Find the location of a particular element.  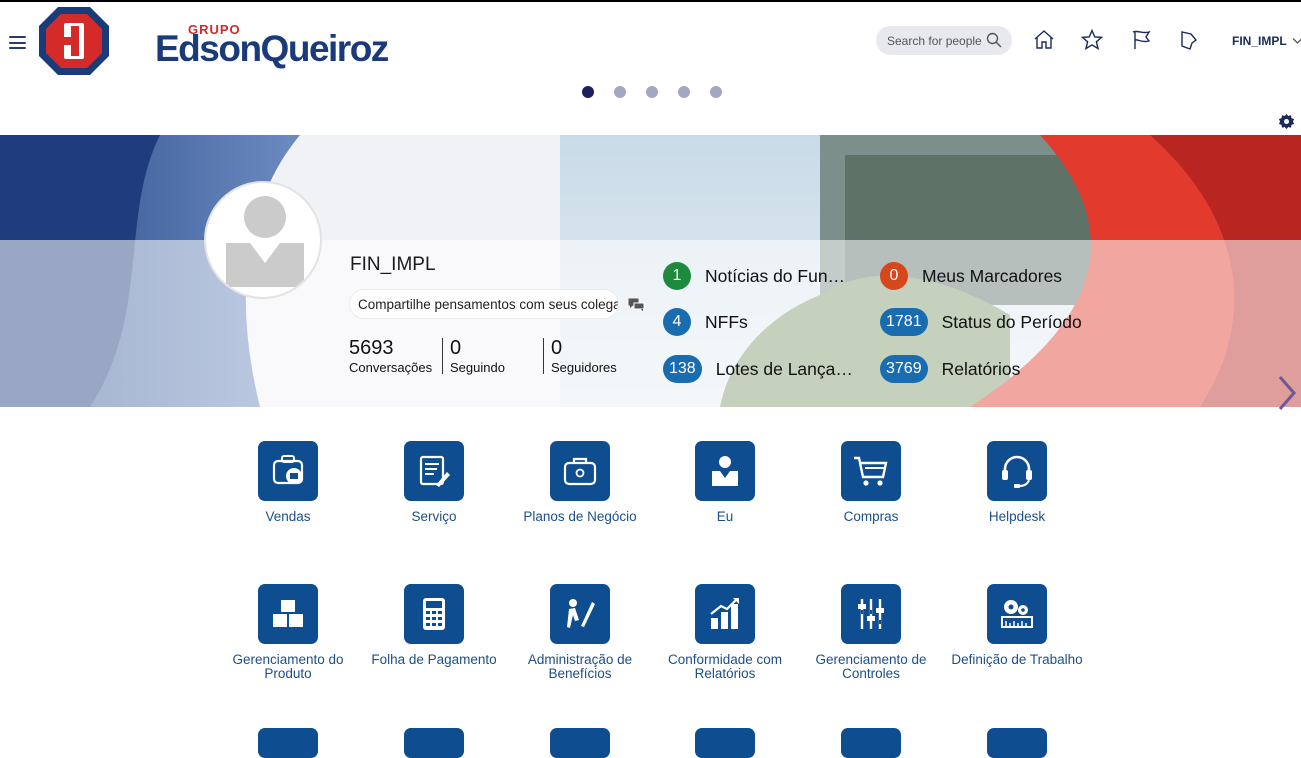

app-gerenciamento-do-produto: Gerenciamento do Produto is located at coordinates (288, 632).